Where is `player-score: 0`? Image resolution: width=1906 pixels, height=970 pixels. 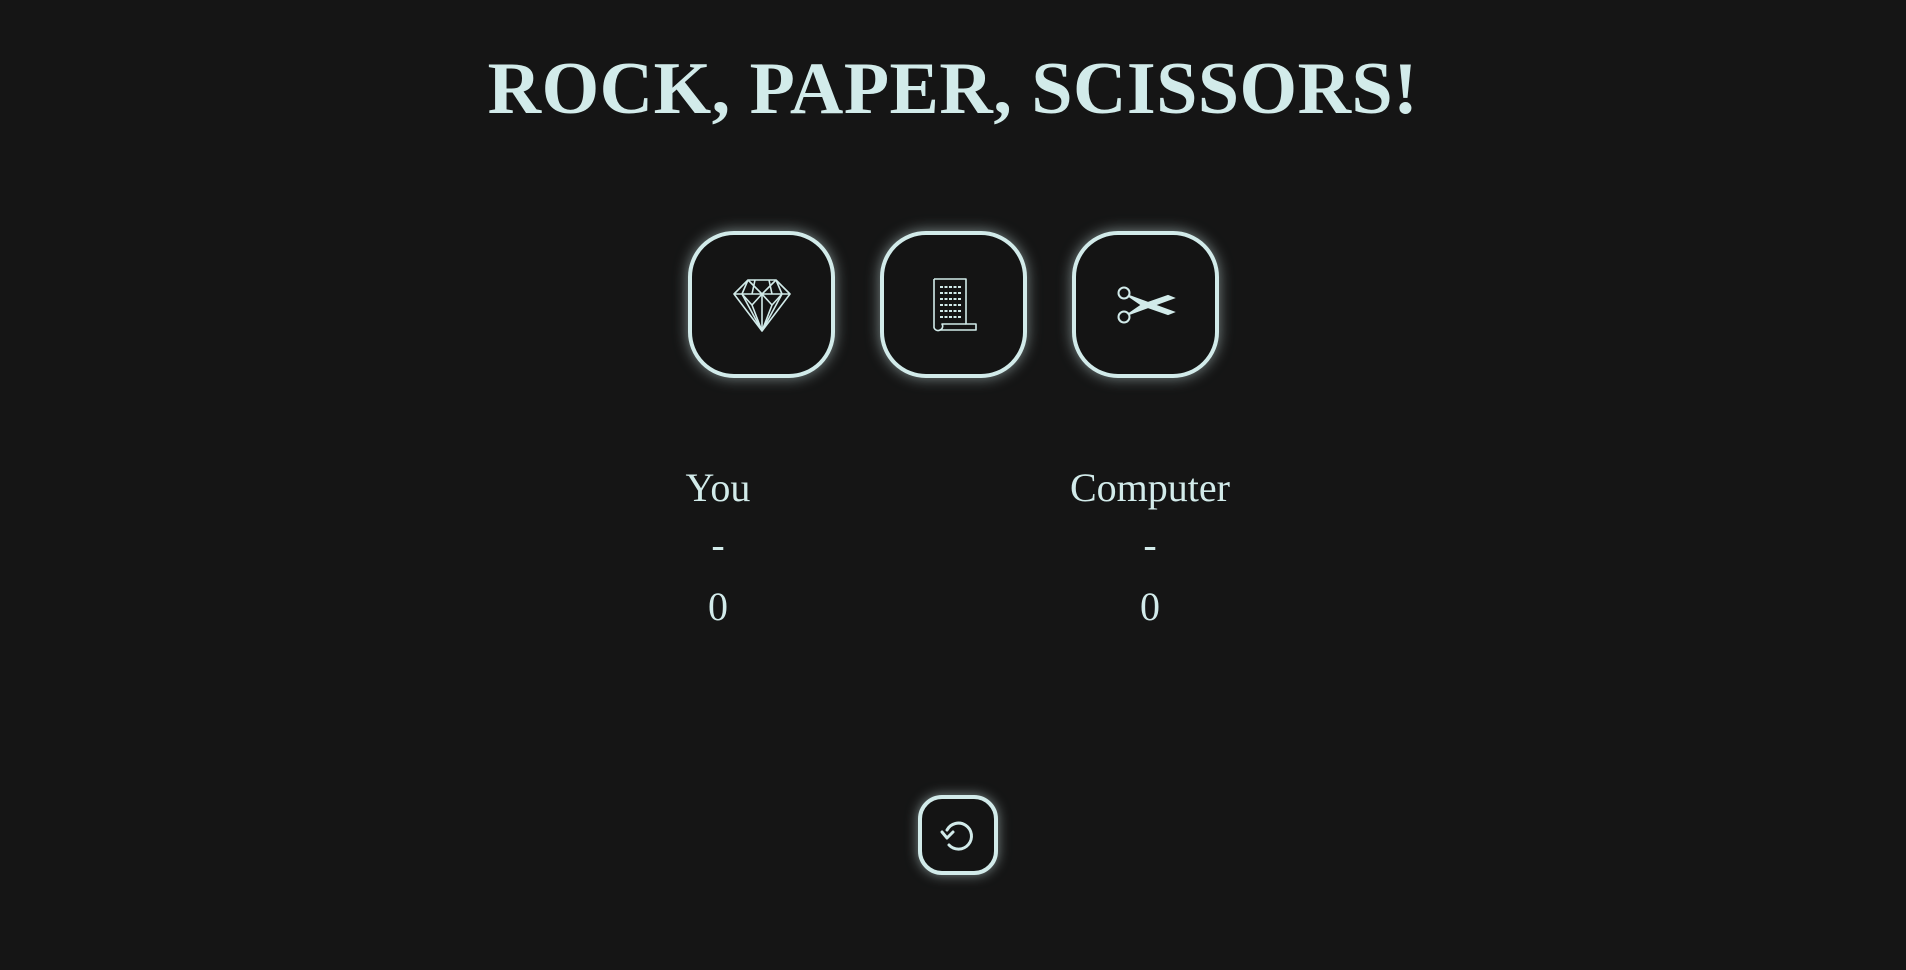 player-score: 0 is located at coordinates (718, 606).